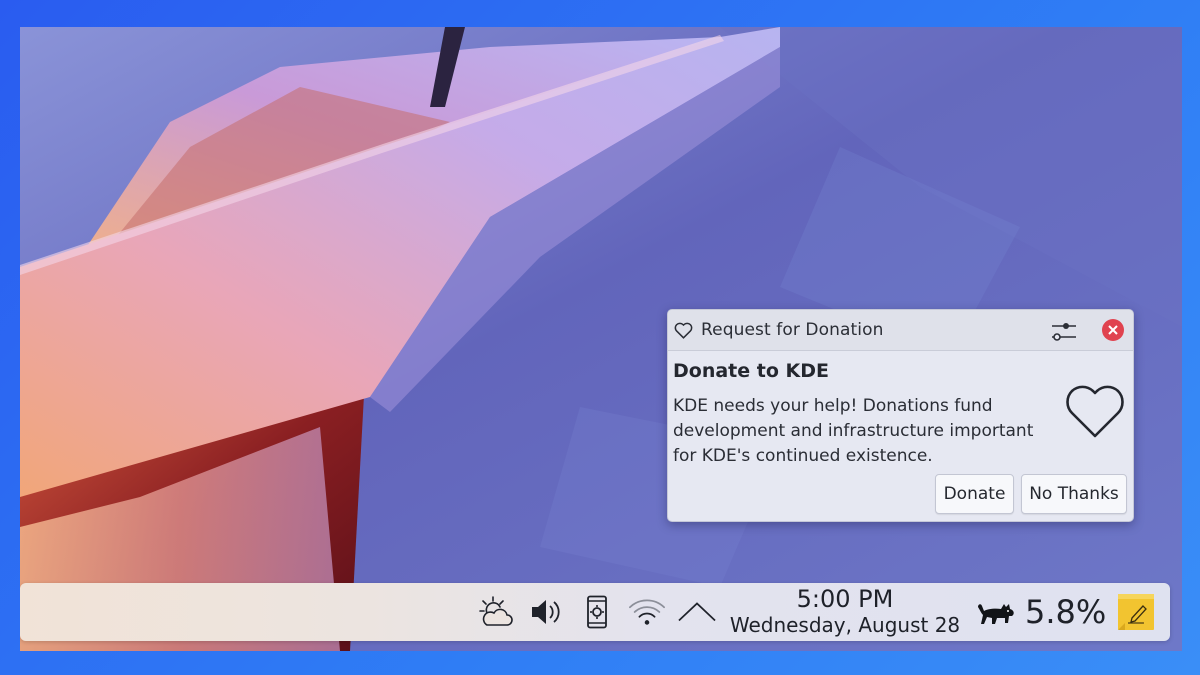  I want to click on network-widget, so click(647, 612).